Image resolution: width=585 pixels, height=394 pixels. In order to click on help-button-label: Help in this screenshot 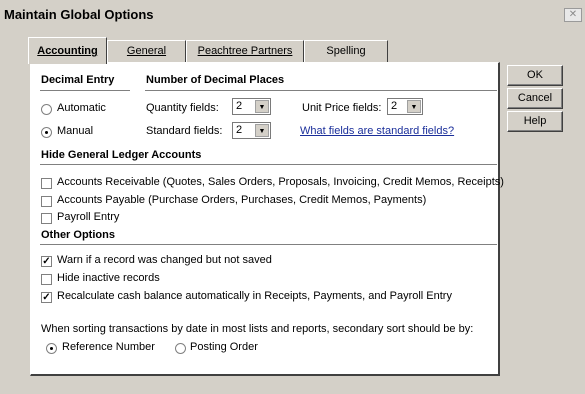, I will do `click(535, 121)`.